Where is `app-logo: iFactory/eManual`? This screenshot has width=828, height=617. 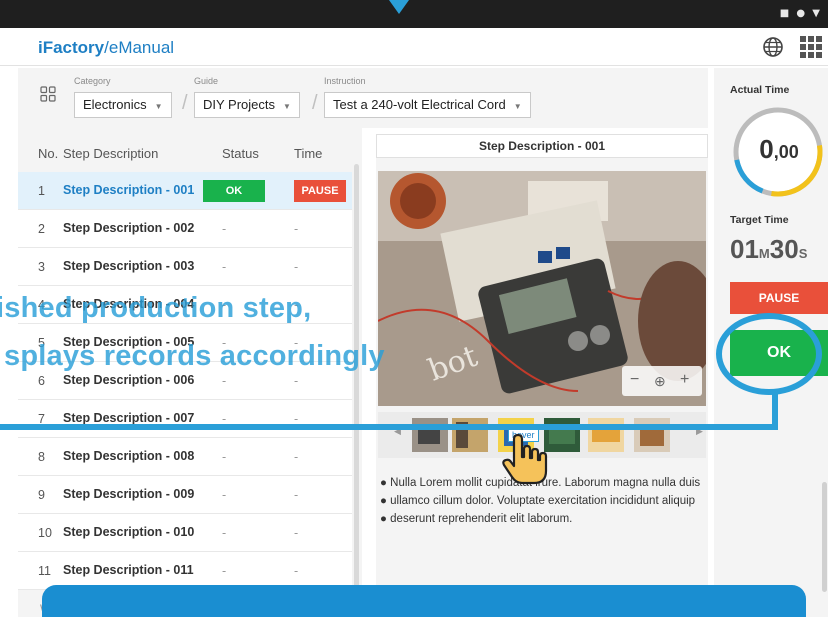
app-logo: iFactory/eManual is located at coordinates (106, 48).